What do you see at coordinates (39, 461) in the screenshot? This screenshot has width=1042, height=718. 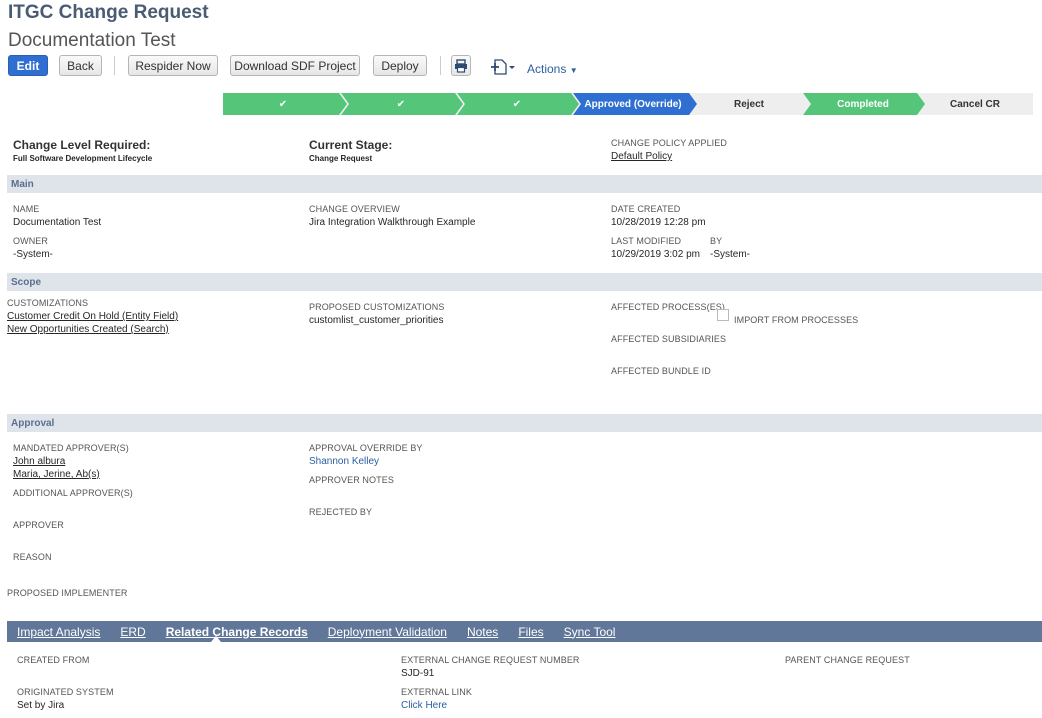 I see `mandated-approver-link: John albura` at bounding box center [39, 461].